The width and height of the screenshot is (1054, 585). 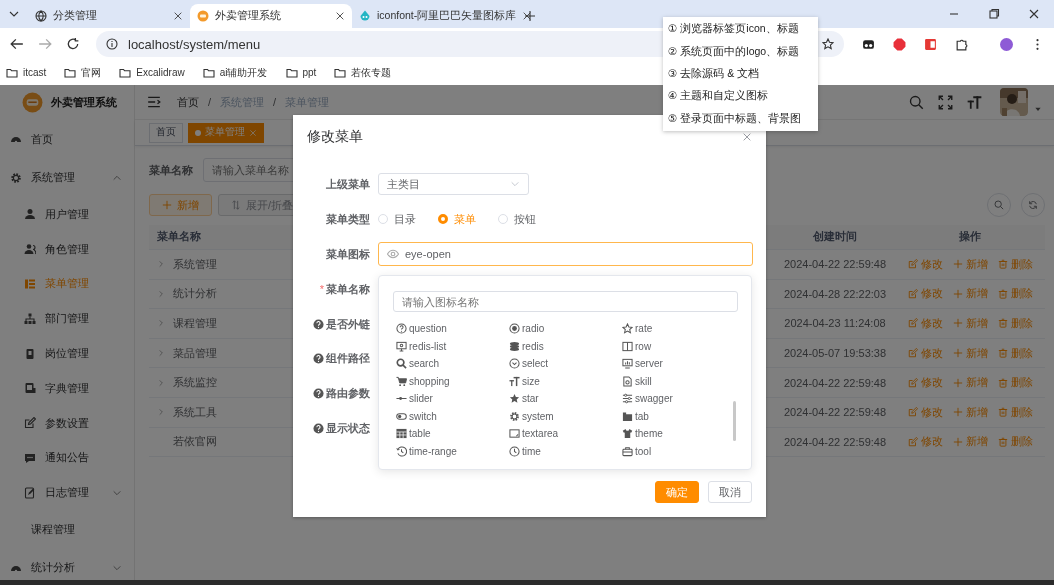 I want to click on columns-icon, so click(x=627, y=346).